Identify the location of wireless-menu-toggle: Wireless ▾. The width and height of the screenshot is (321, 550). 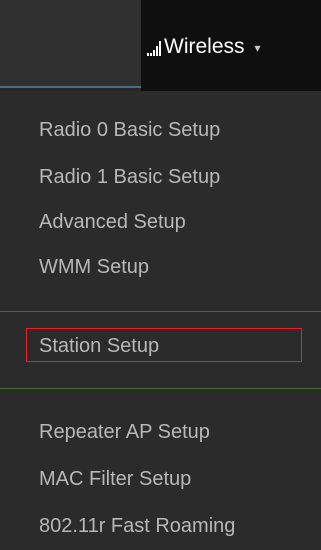
(204, 47).